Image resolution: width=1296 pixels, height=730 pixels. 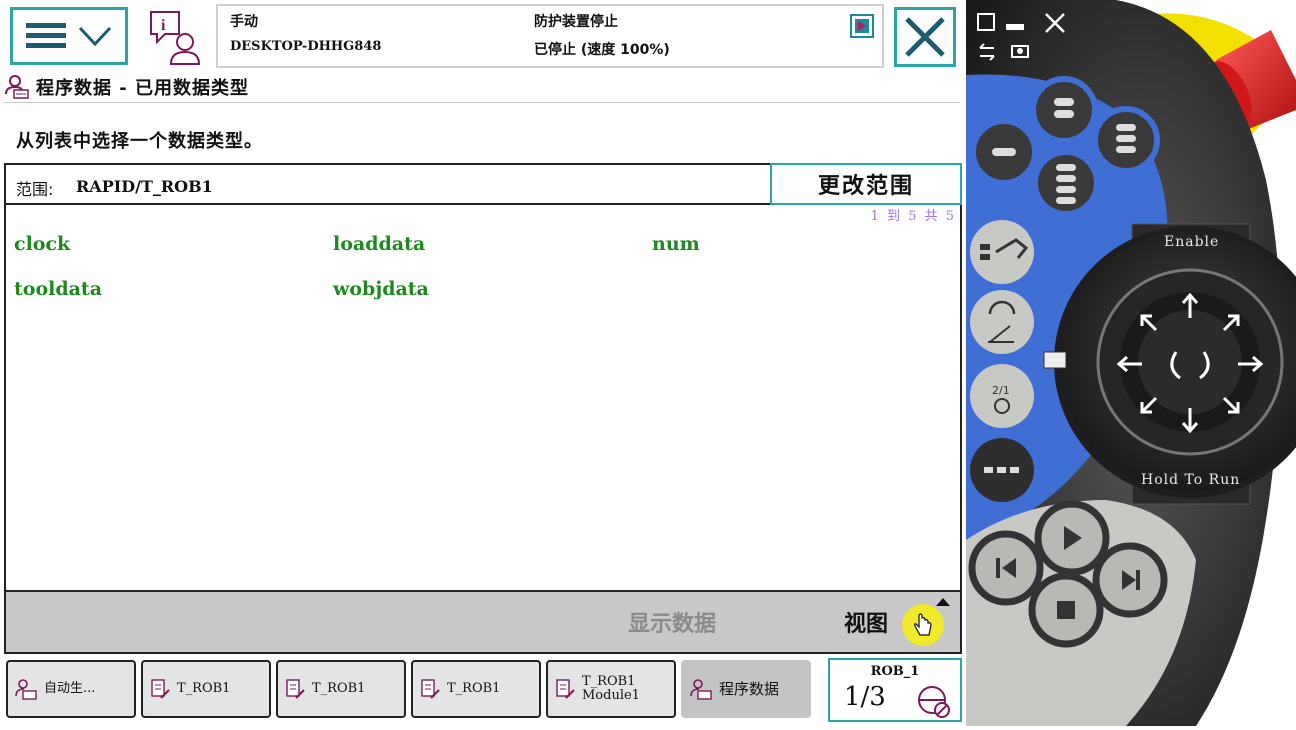 What do you see at coordinates (1006, 568) in the screenshot?
I see `step-backward-button` at bounding box center [1006, 568].